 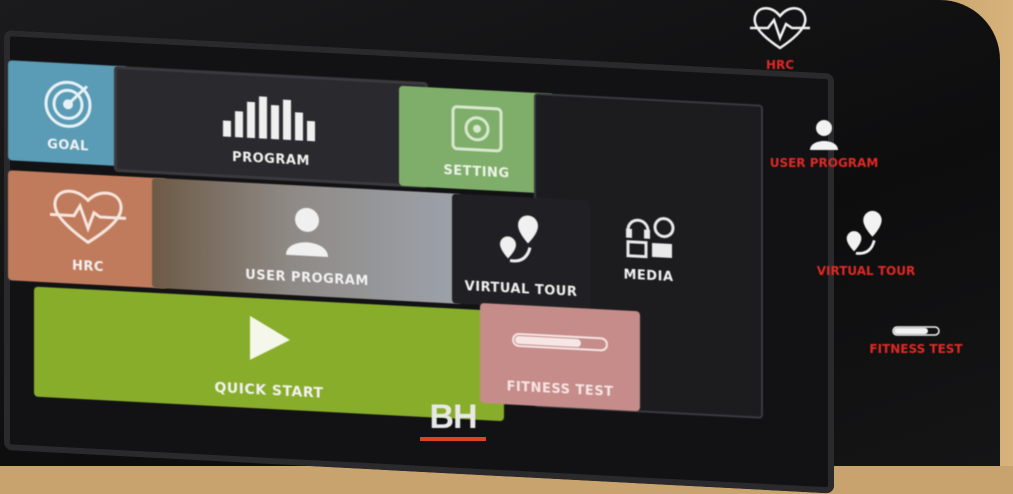 What do you see at coordinates (916, 349) in the screenshot?
I see `side-fitness-test-label: FITNESS TEST` at bounding box center [916, 349].